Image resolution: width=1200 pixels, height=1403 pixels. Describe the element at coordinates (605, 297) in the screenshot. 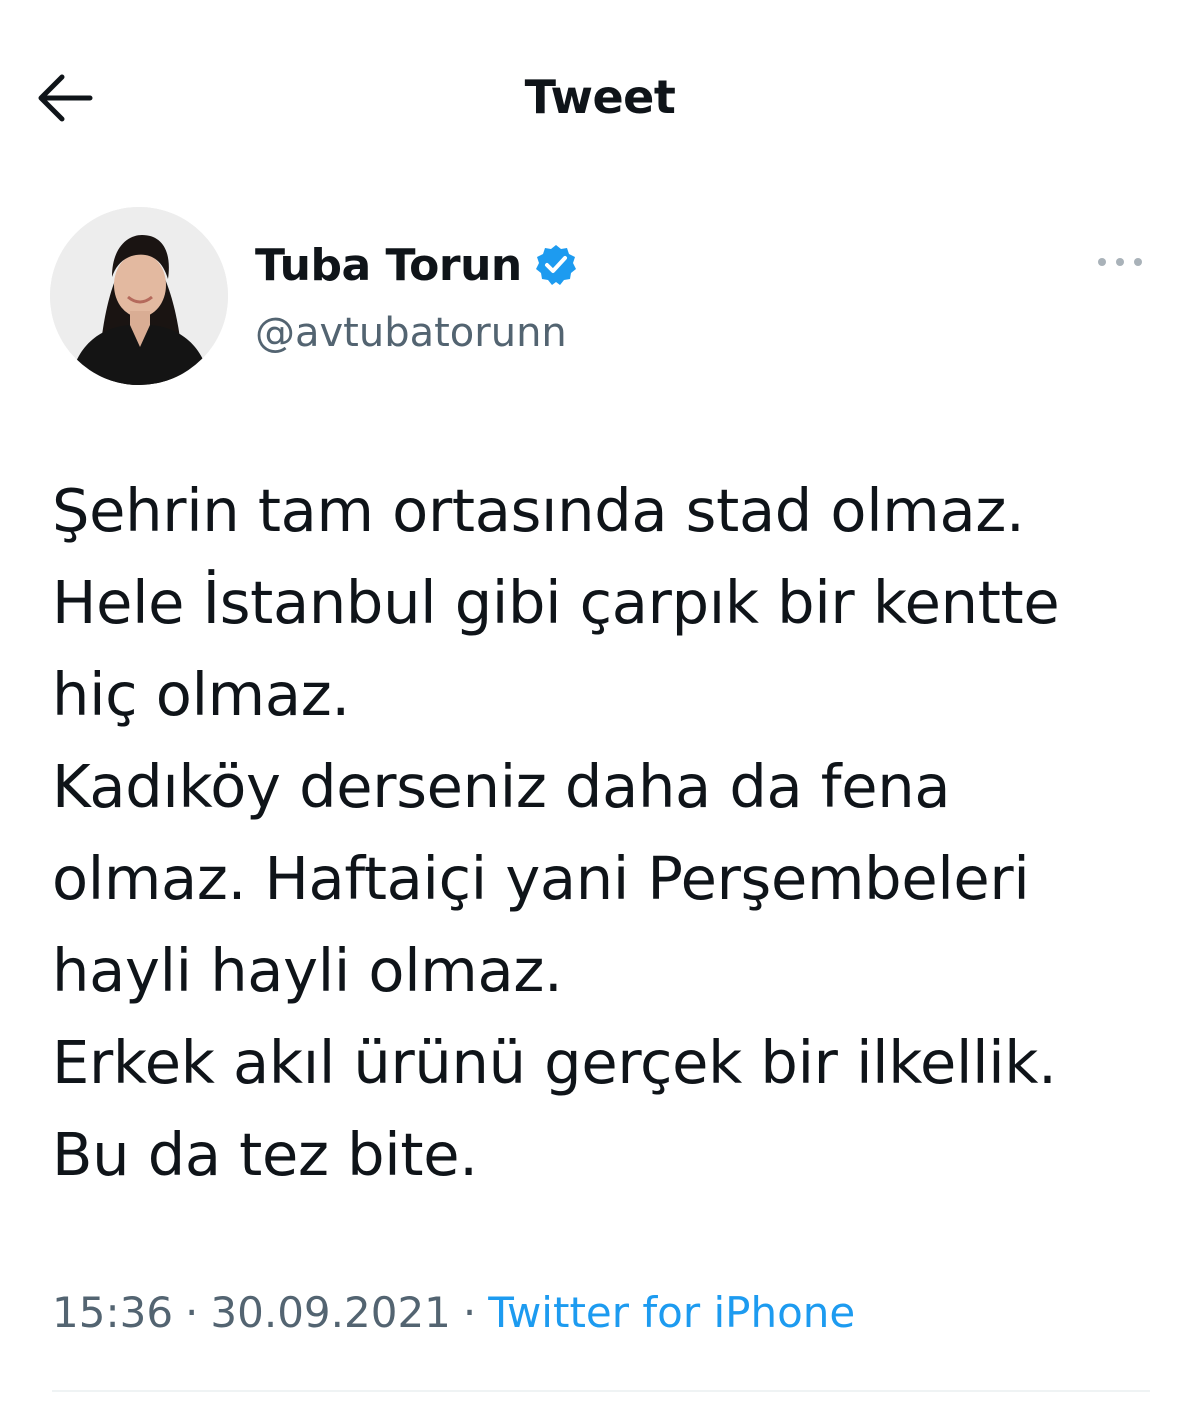

I see `tweet-author: Tuba Torun @avtubatorunn` at that location.